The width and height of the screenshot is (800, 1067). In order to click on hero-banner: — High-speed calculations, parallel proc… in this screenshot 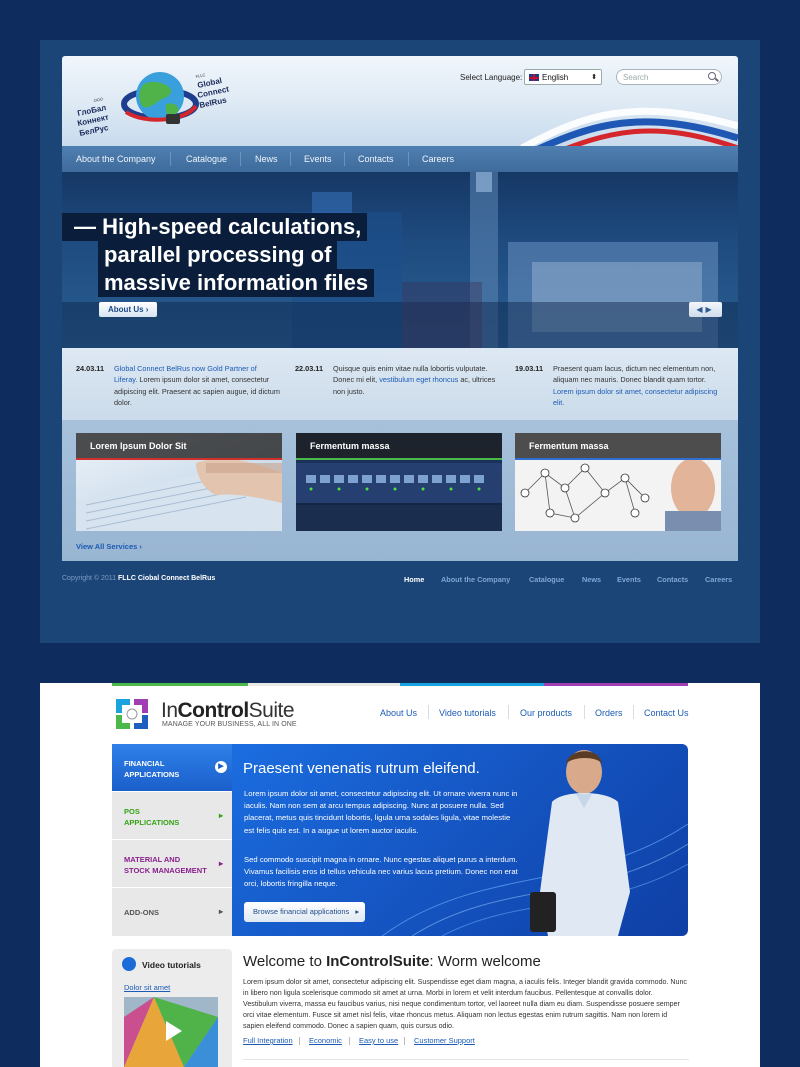, I will do `click(400, 260)`.